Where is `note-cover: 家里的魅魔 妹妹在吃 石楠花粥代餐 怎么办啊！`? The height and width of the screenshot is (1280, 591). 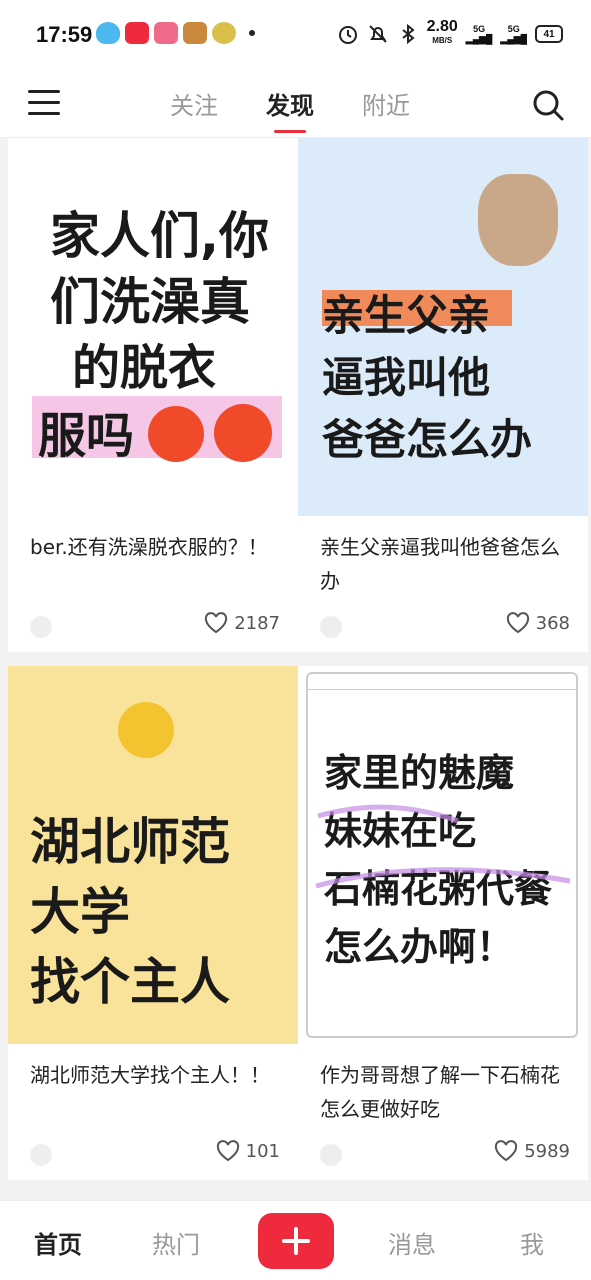 note-cover: 家里的魅魔 妹妹在吃 石楠花粥代餐 怎么办啊！ is located at coordinates (443, 855).